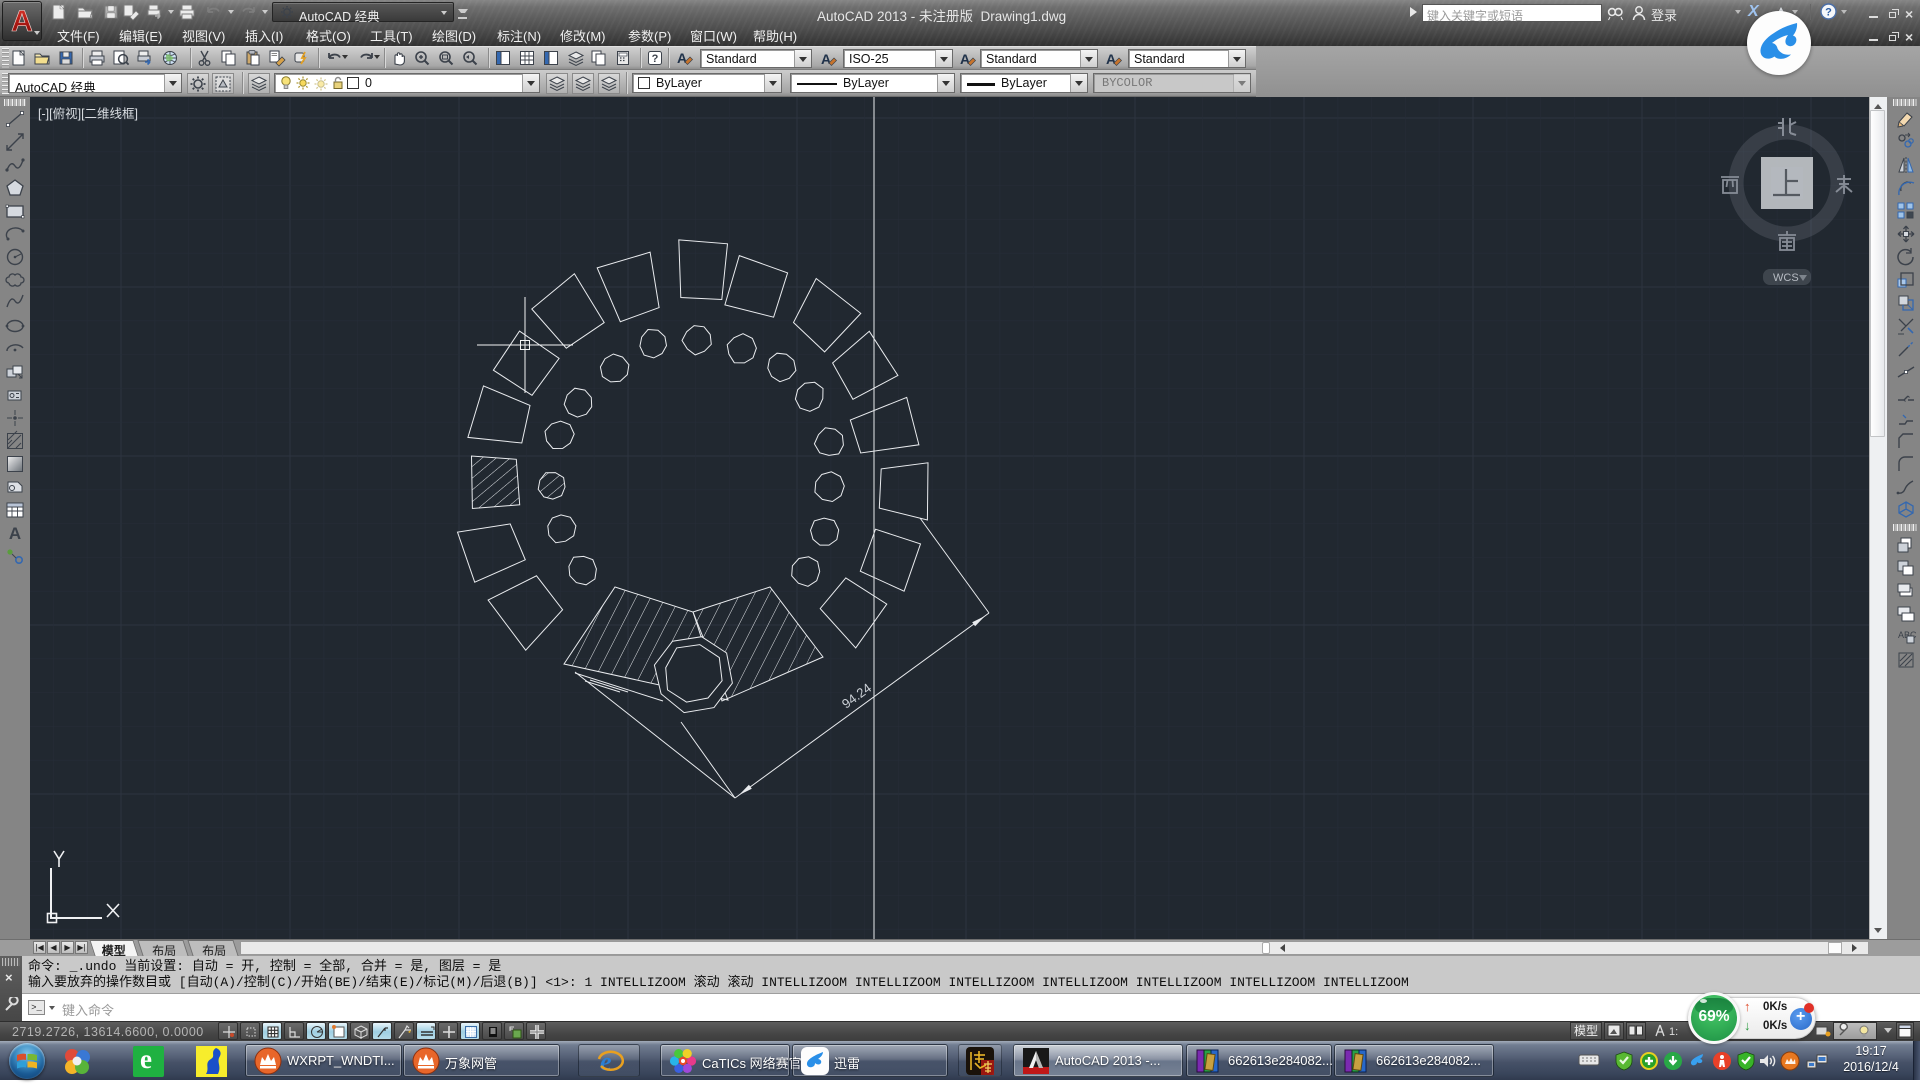  What do you see at coordinates (88, 113) in the screenshot?
I see `svg-text: [-][俯视][二维线框]` at bounding box center [88, 113].